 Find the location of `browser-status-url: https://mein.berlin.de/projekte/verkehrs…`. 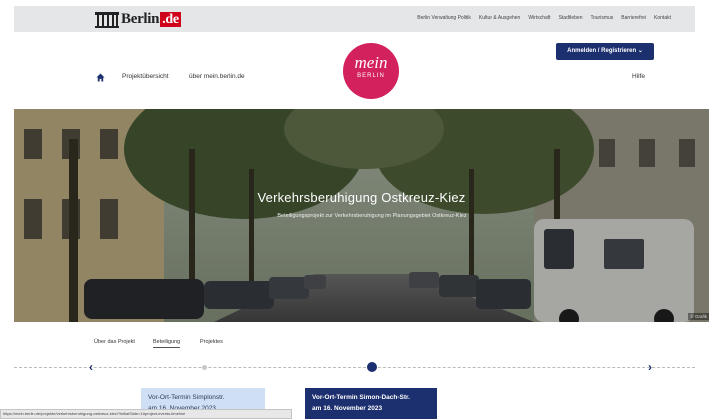

browser-status-url: https://mein.berlin.de/projekte/verkehrs… is located at coordinates (146, 414).